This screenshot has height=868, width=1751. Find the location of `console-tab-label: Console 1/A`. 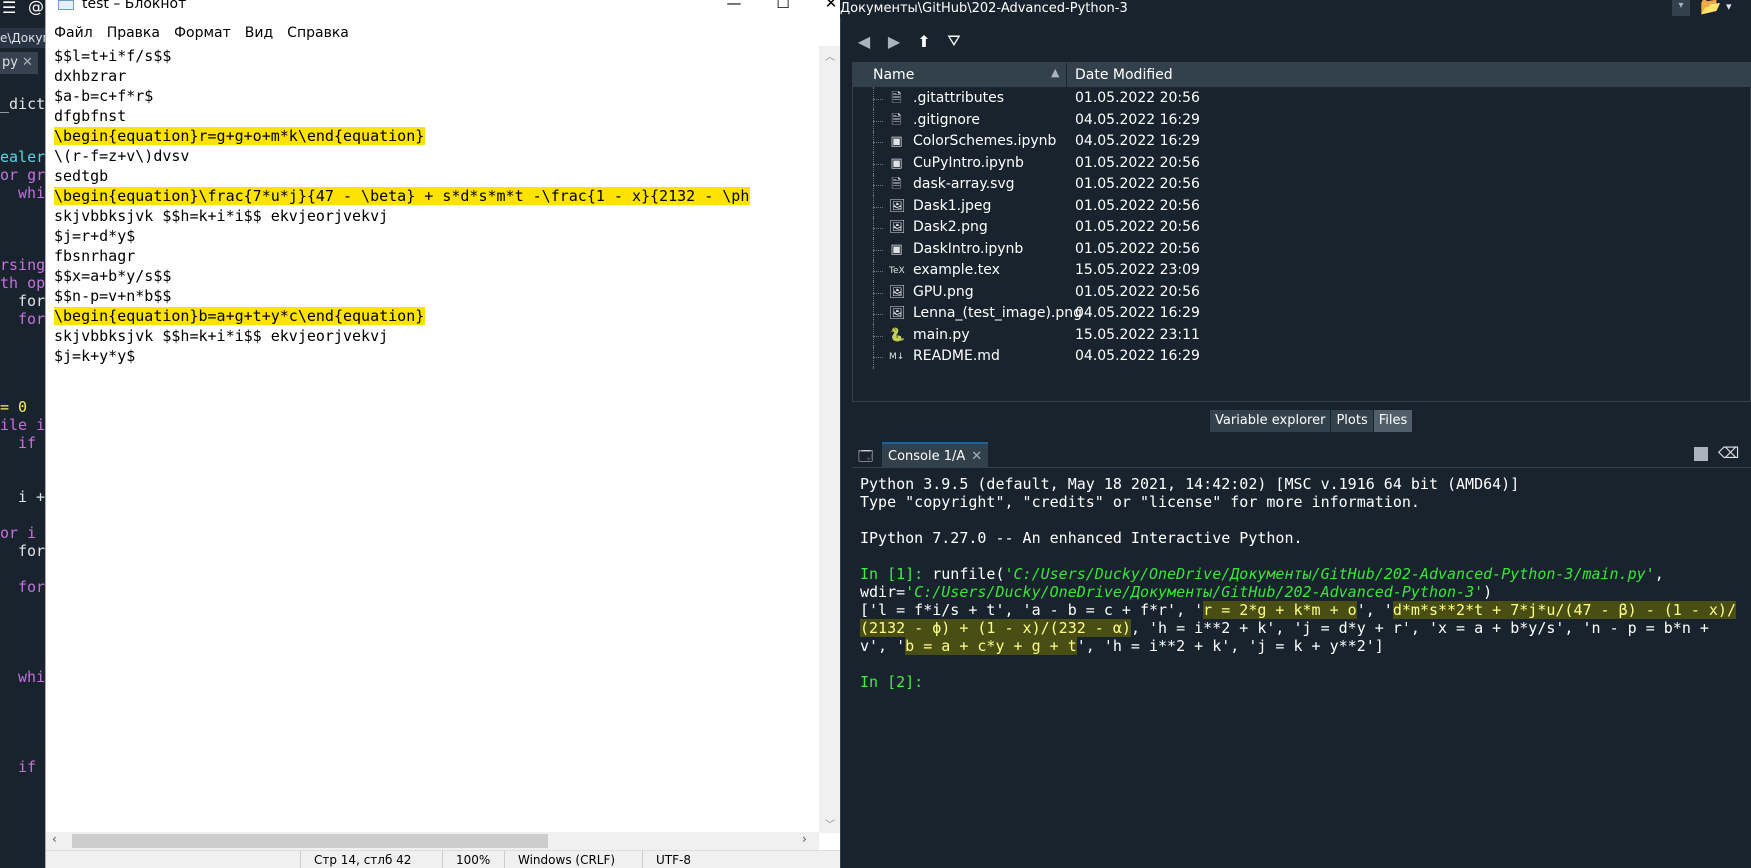

console-tab-label: Console 1/A is located at coordinates (927, 456).